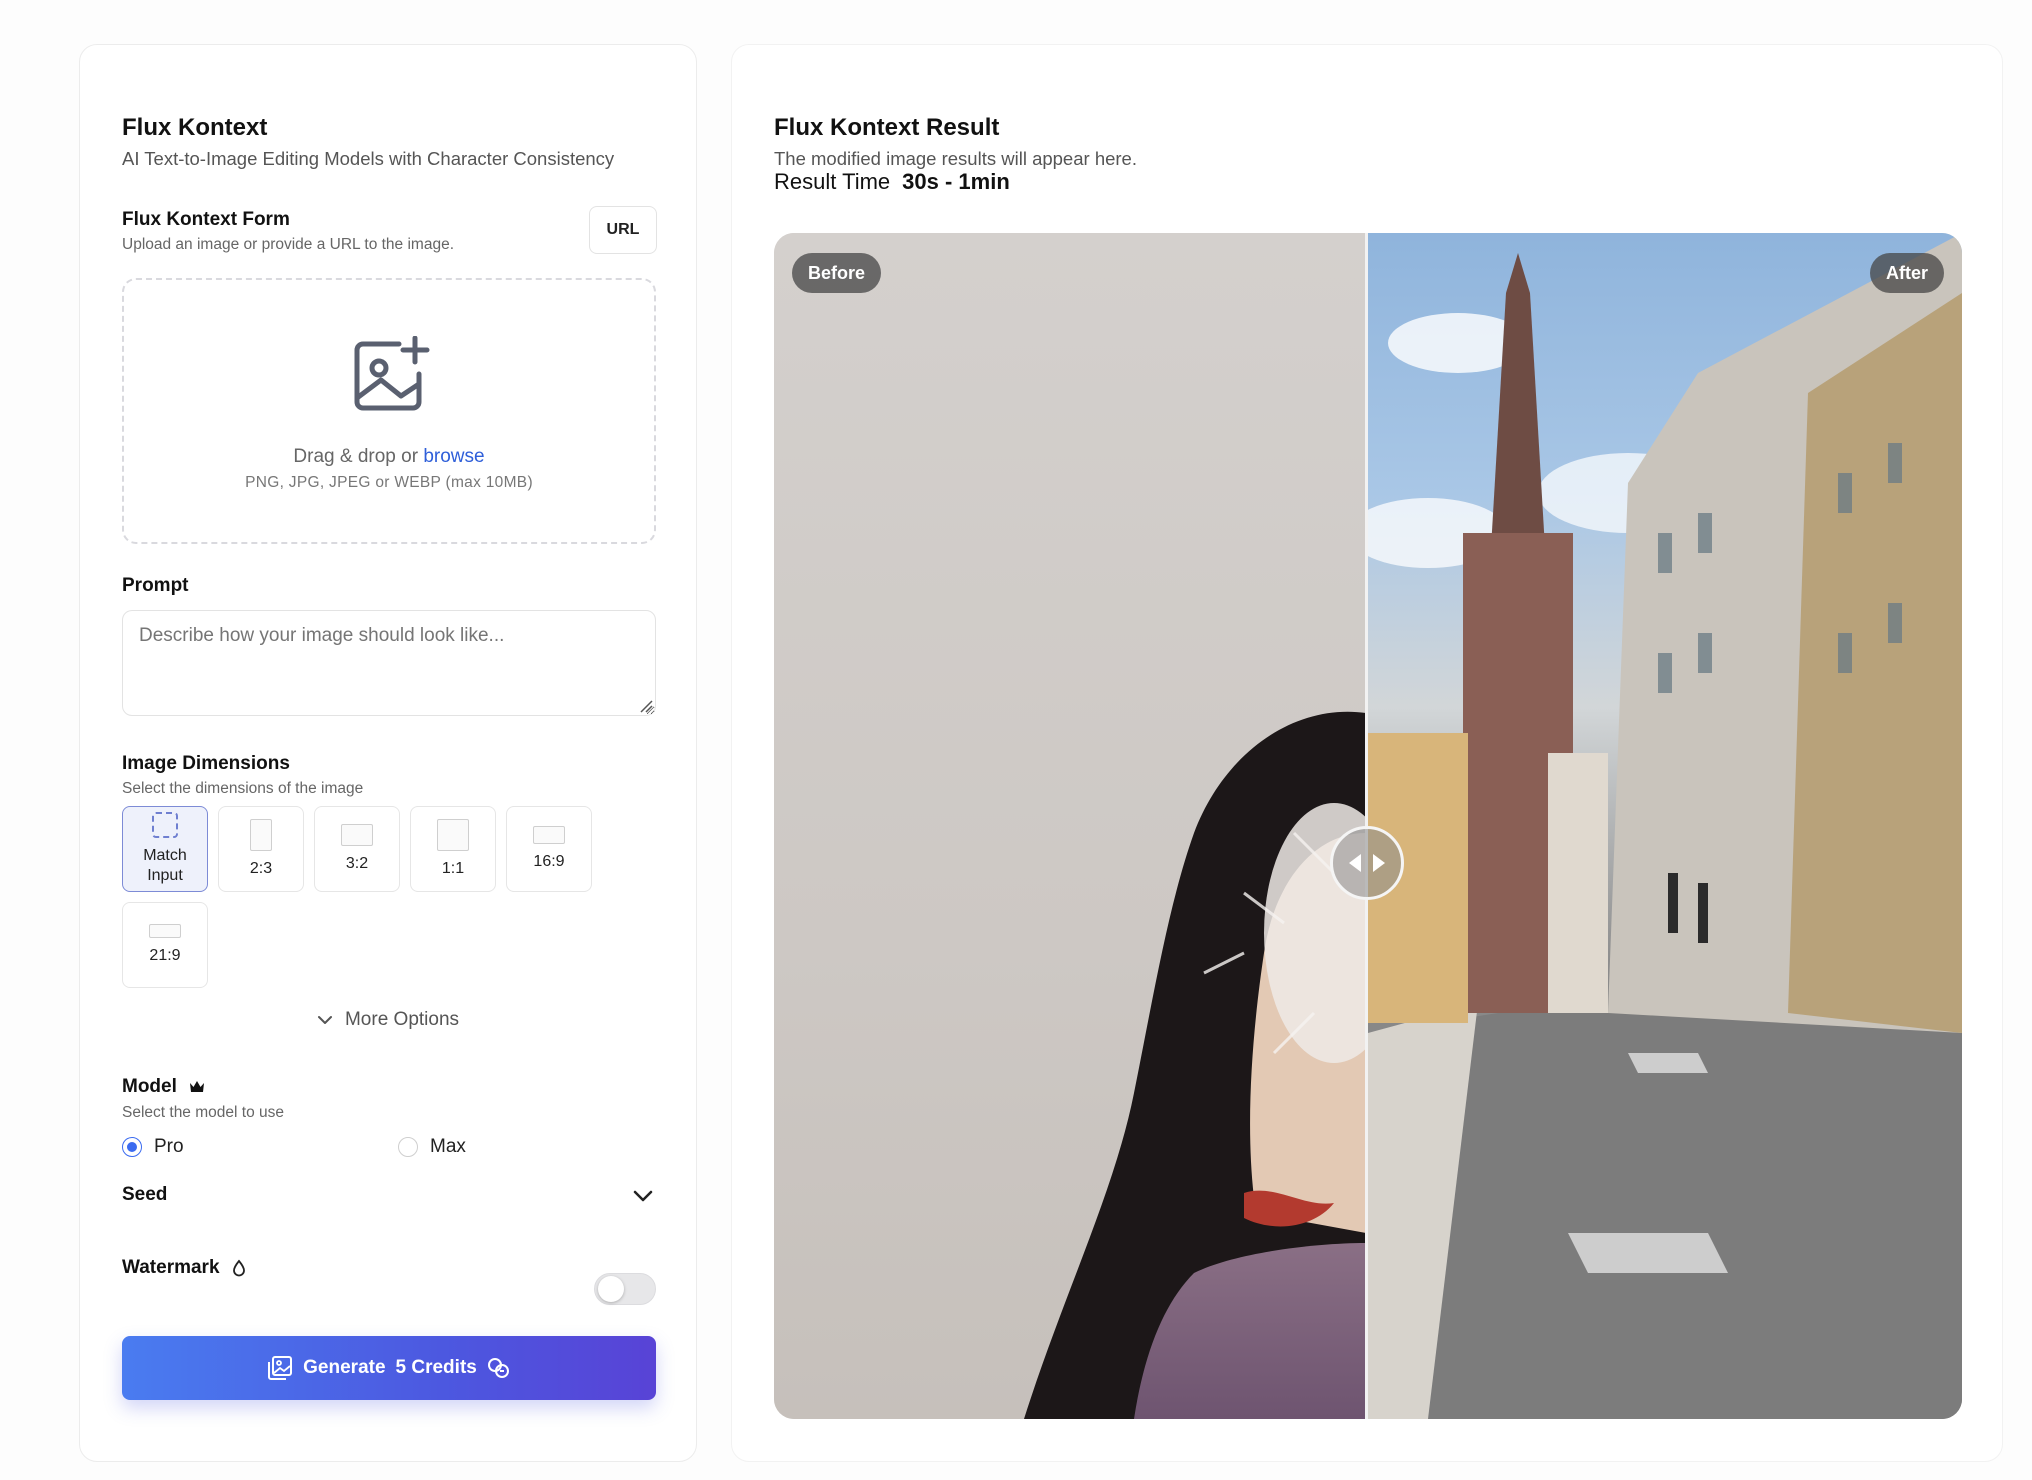  I want to click on dimensions-label: Image Dimensions, so click(206, 763).